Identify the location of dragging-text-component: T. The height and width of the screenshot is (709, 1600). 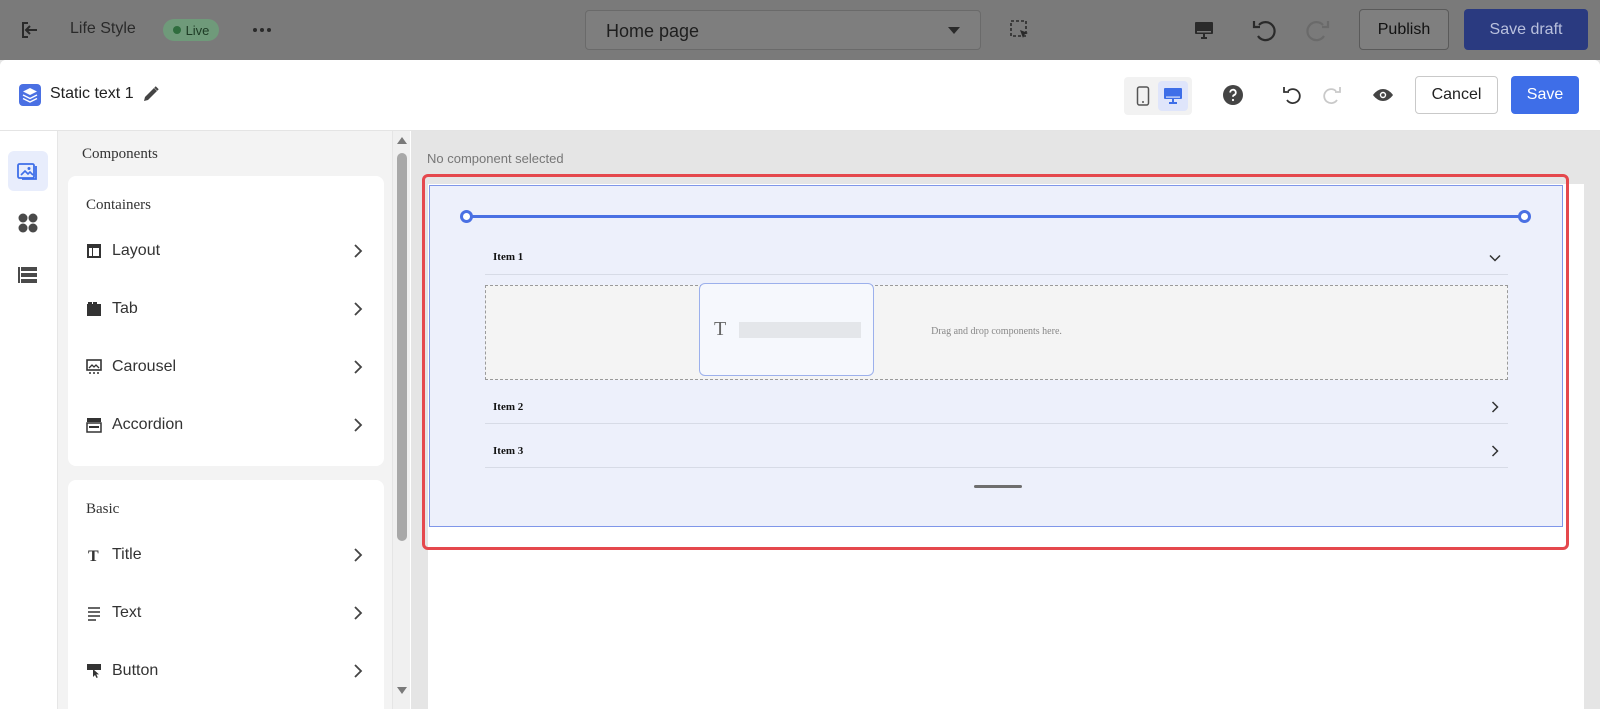
(786, 329).